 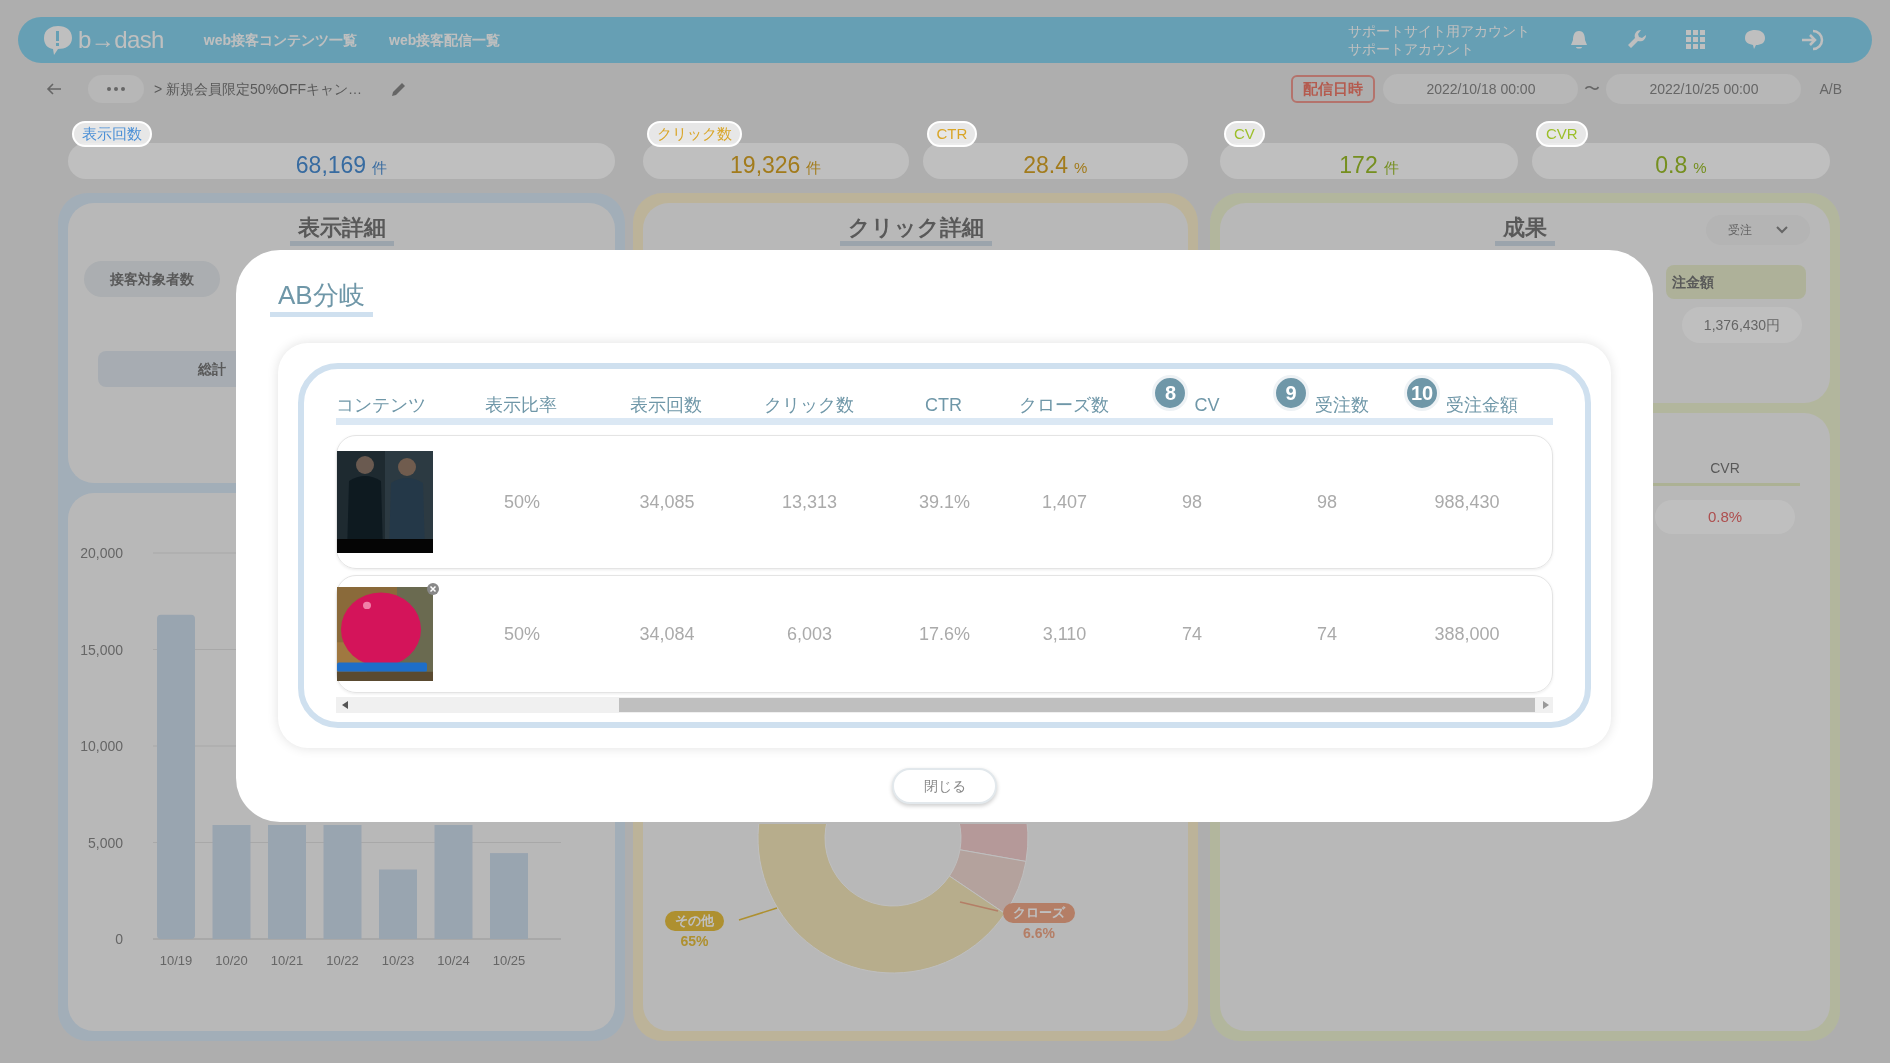 I want to click on number-badge: 10, so click(x=1422, y=393).